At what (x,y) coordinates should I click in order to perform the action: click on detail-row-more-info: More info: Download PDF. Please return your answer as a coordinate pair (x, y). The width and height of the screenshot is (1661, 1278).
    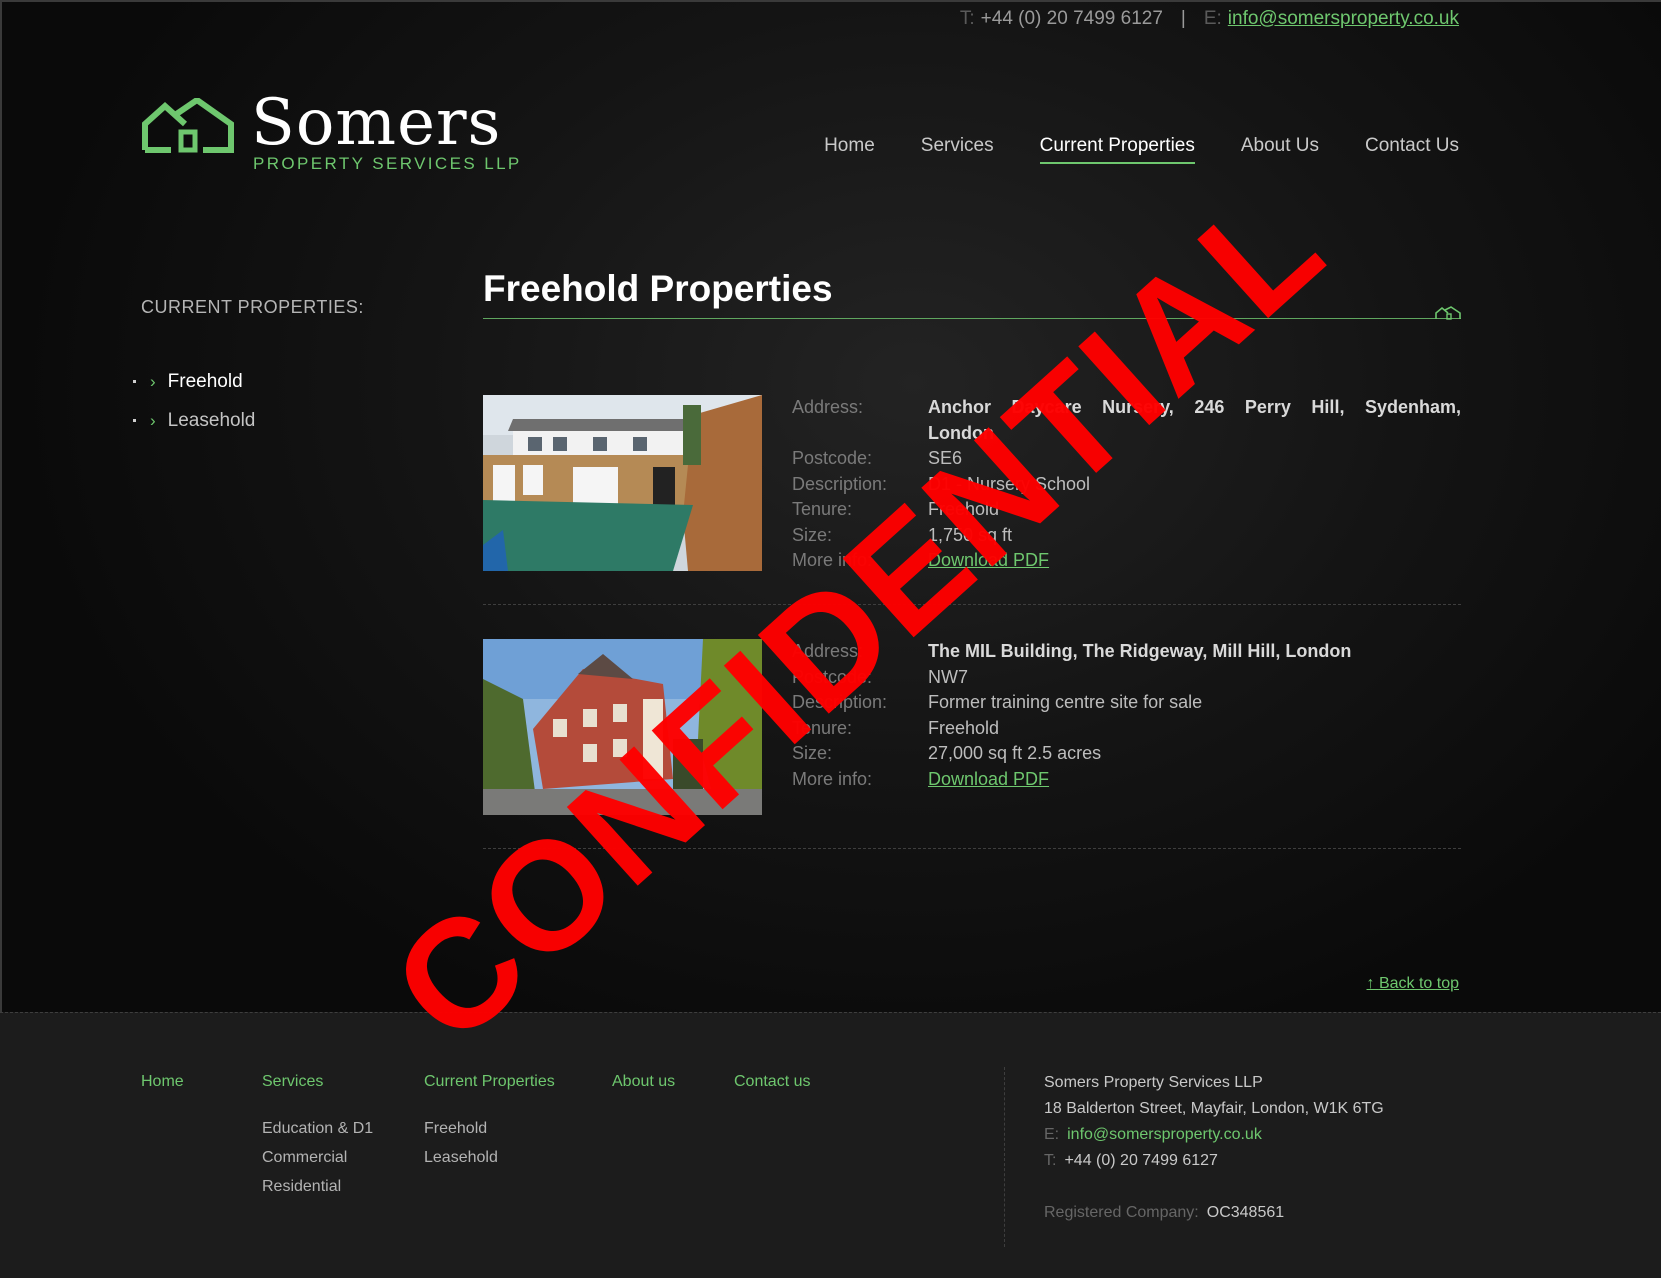
    Looking at the image, I should click on (1126, 780).